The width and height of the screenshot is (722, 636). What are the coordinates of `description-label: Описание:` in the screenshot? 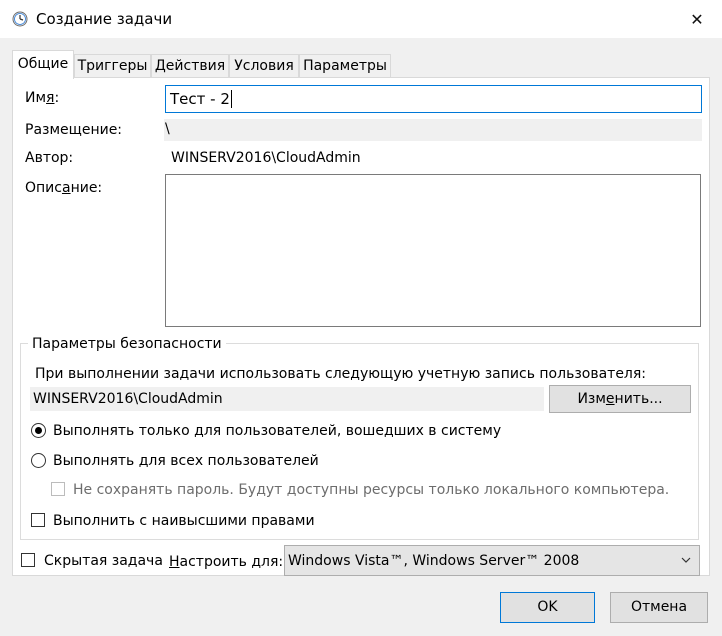 It's located at (64, 188).